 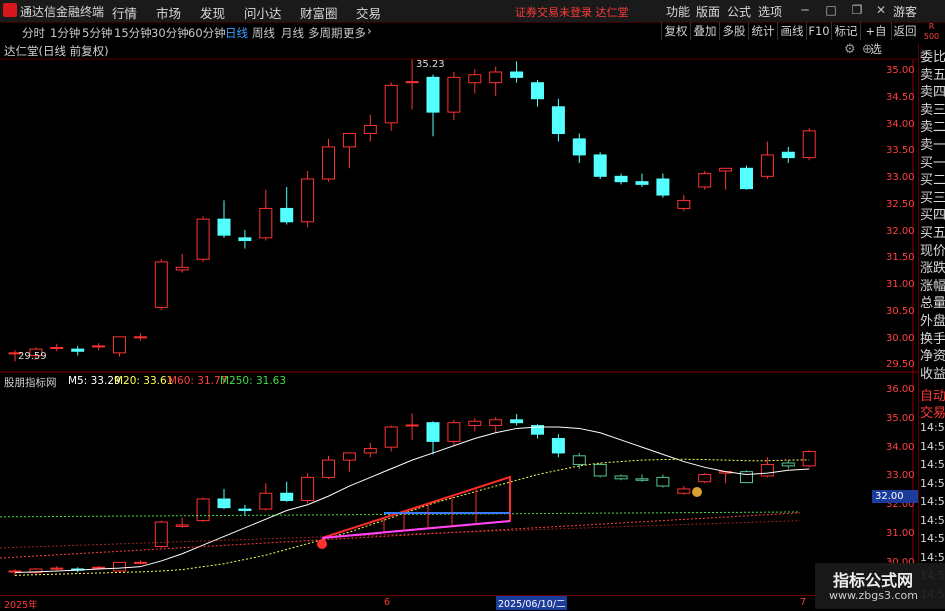 I want to click on quote-field: 买一, so click(x=932, y=163).